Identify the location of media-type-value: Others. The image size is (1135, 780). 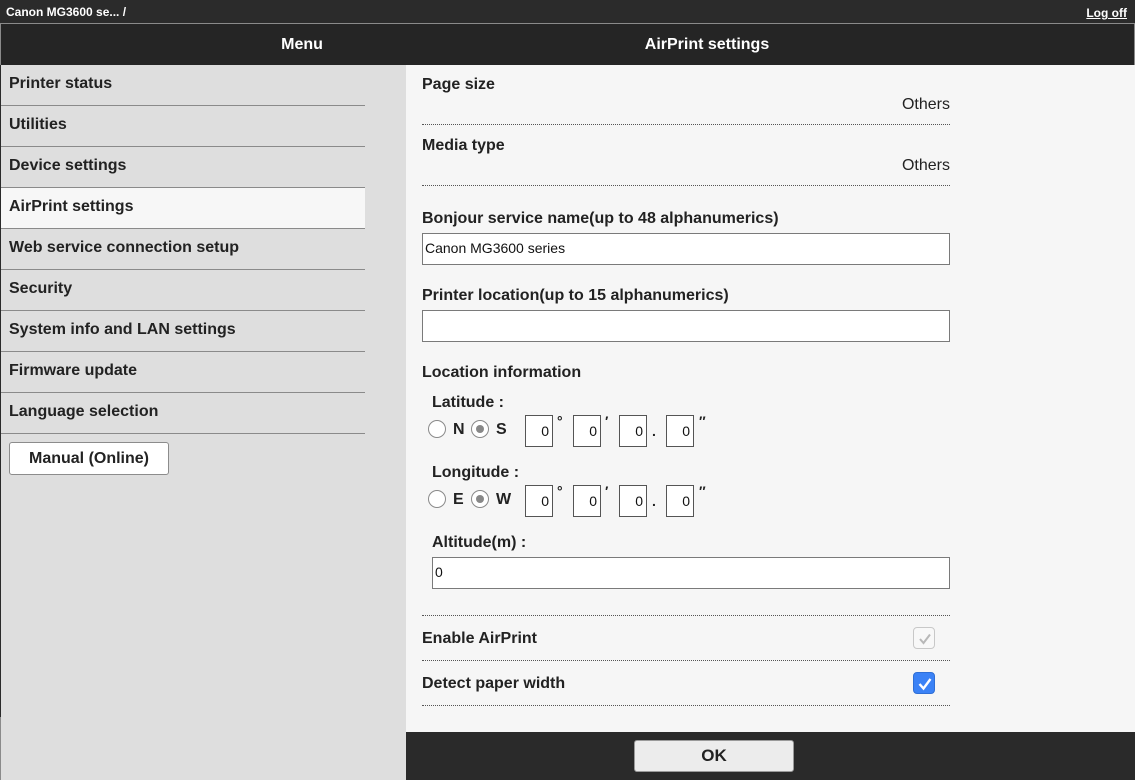
(925, 165).